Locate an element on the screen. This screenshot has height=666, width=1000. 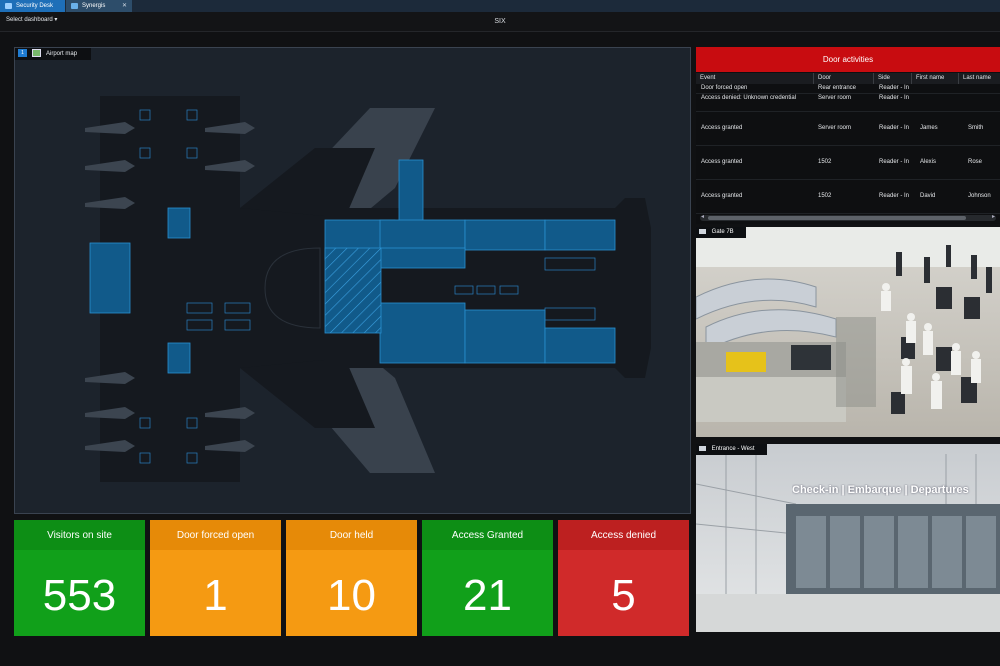
synergis-icon is located at coordinates (74, 6).